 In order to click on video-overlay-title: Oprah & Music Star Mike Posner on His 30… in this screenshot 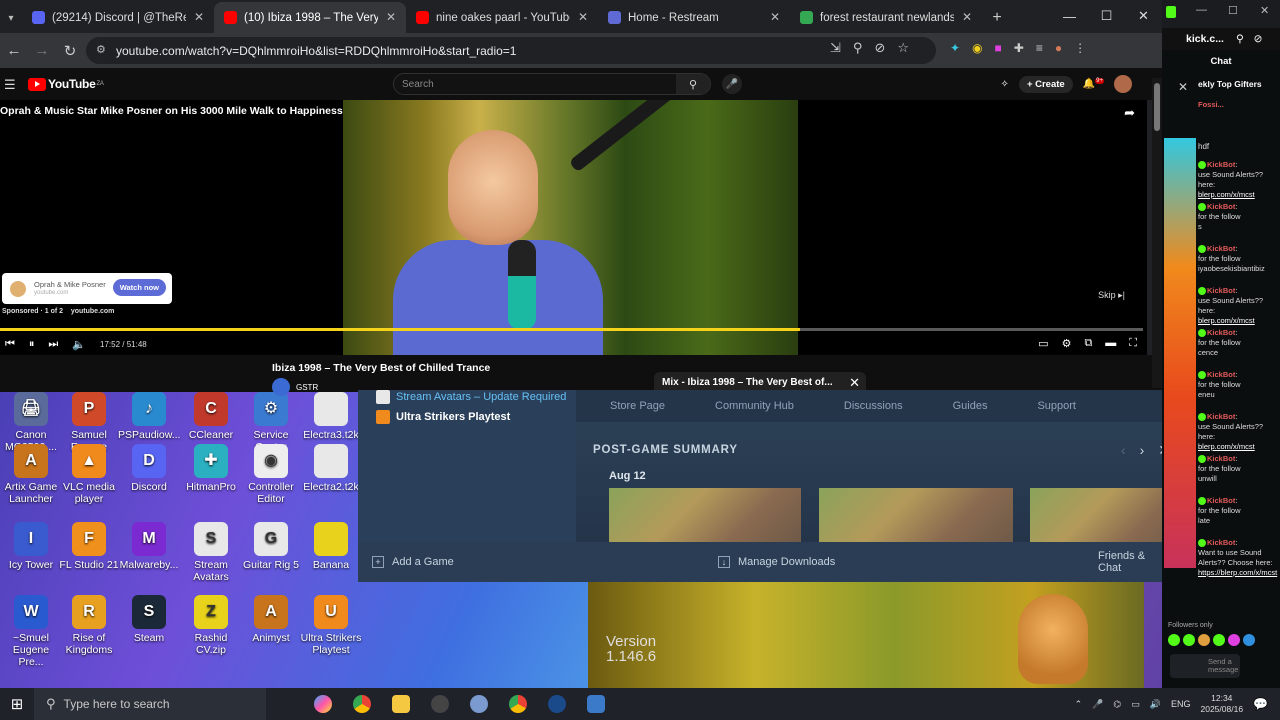, I will do `click(171, 111)`.